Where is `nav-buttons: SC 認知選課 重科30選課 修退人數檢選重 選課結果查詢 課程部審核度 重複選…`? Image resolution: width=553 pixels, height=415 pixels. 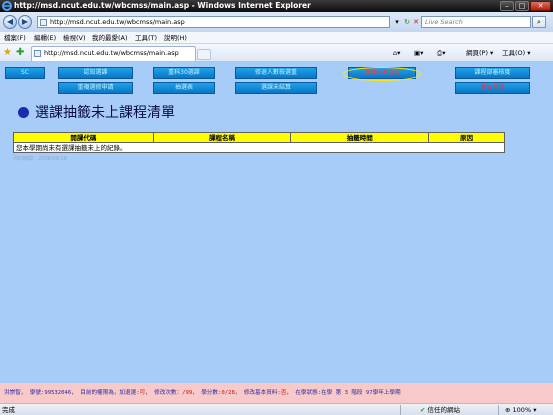 nav-buttons: SC 認知選課 重科30選課 修退人數檢選重 選課結果查詢 課程部審核度 重複選… is located at coordinates (276, 80).